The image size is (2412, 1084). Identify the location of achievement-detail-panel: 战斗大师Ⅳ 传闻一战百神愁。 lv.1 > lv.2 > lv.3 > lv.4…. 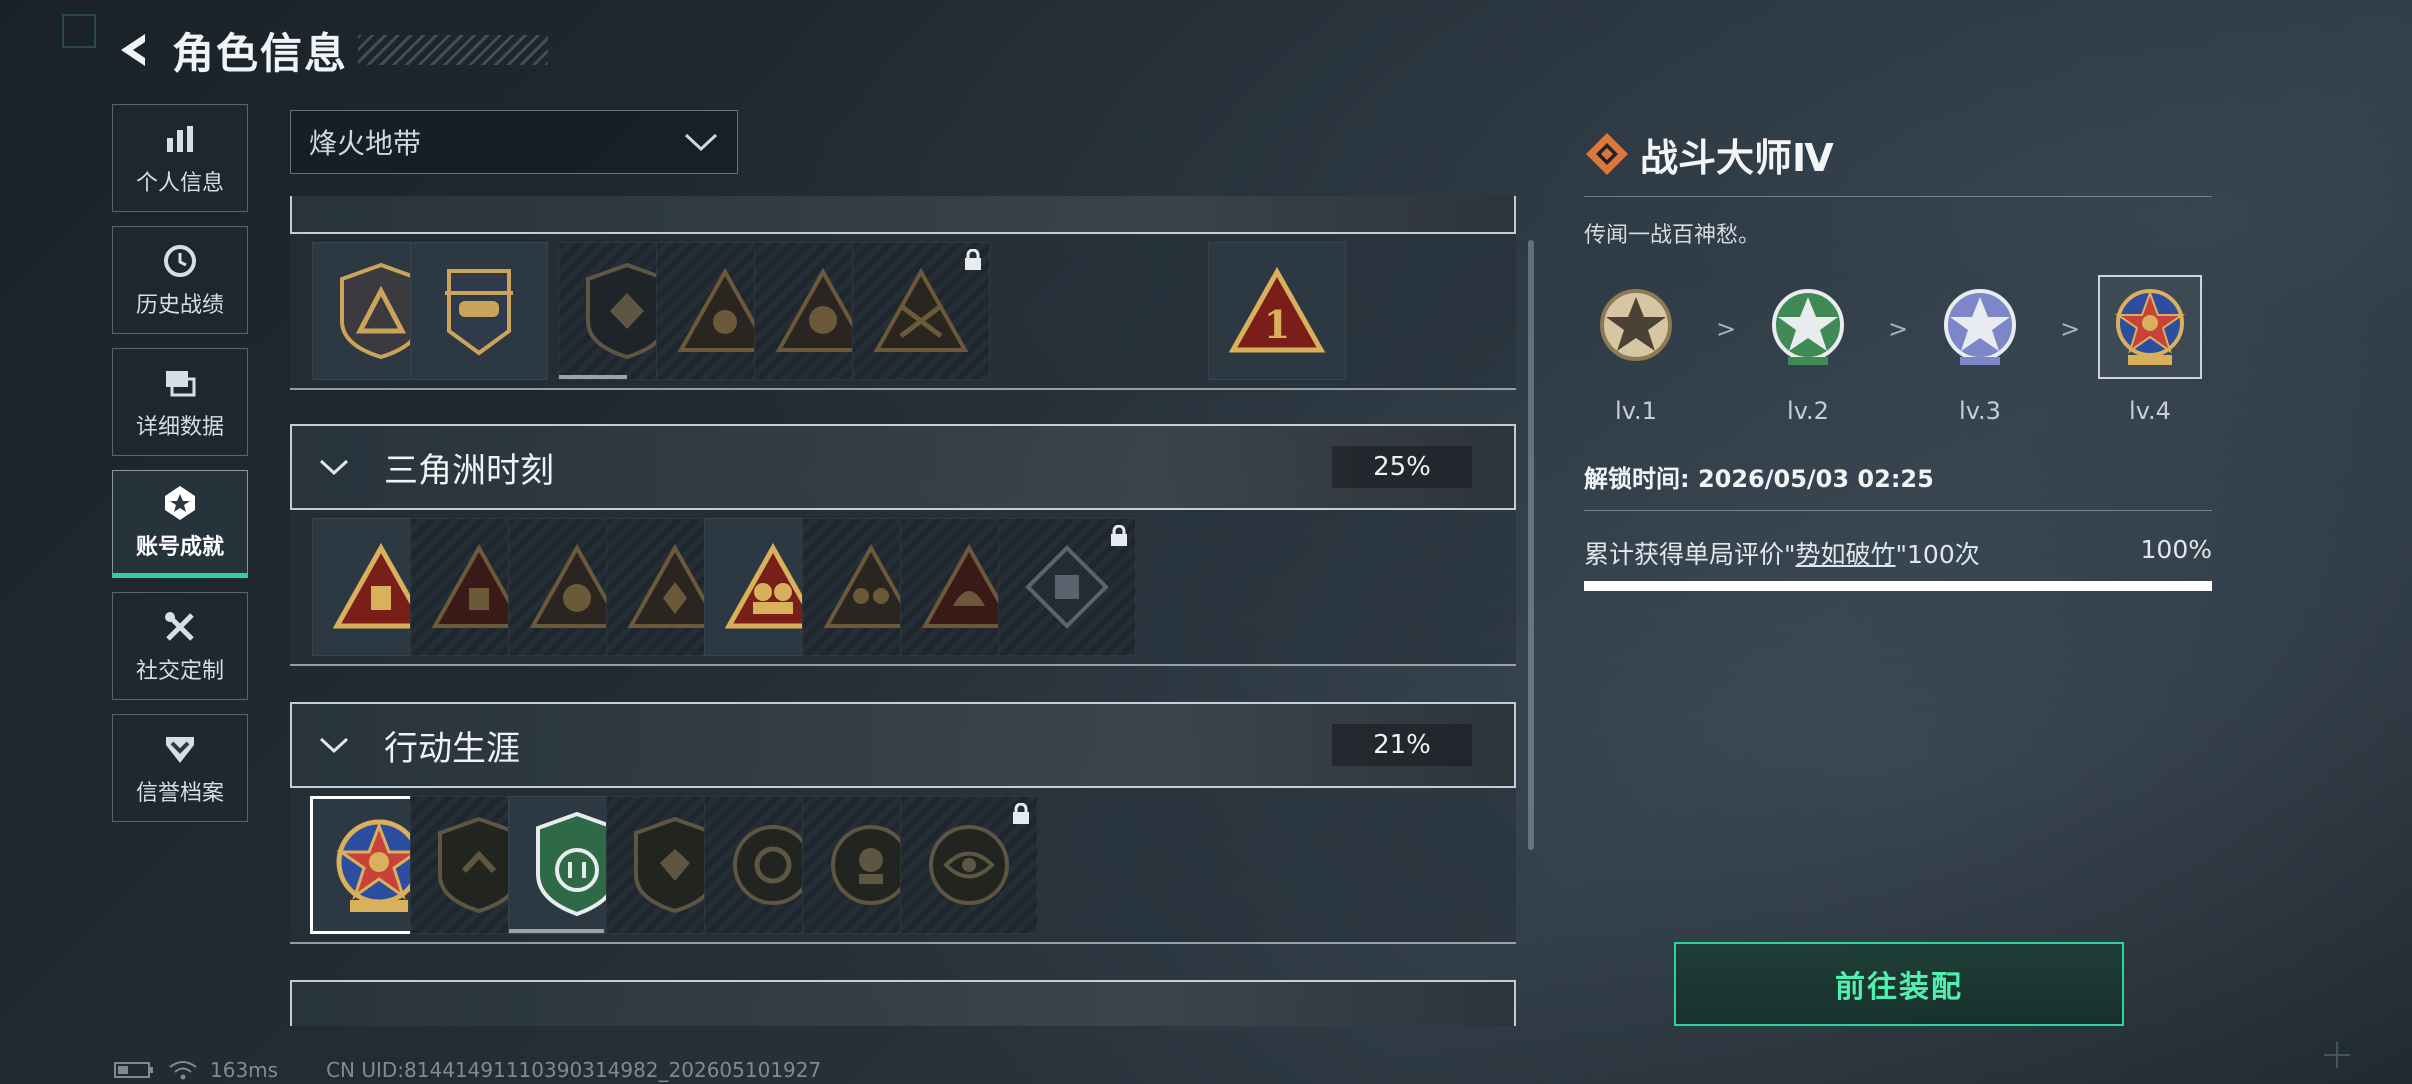
(1898, 357).